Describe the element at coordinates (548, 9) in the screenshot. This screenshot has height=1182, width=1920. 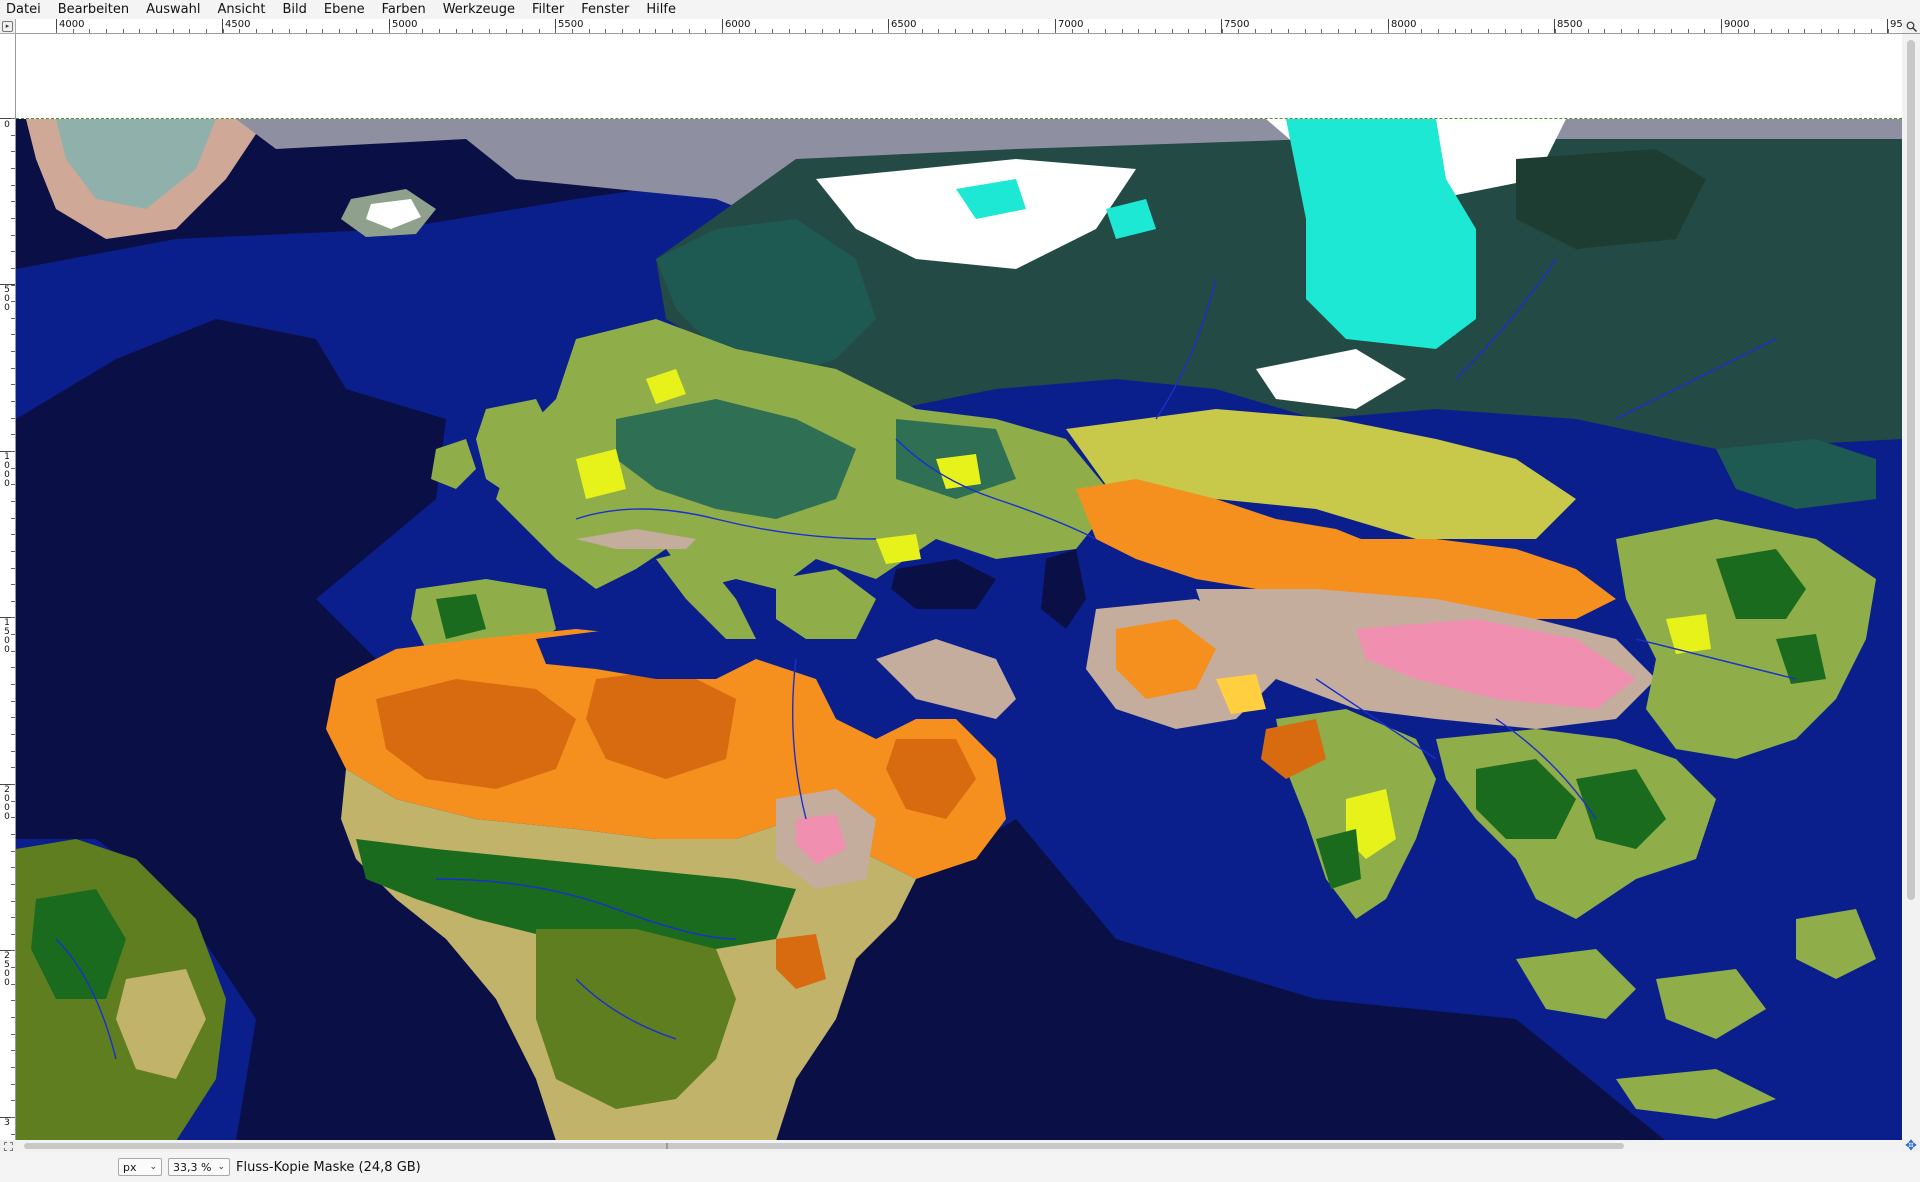
I see `menu-filter: Filter` at that location.